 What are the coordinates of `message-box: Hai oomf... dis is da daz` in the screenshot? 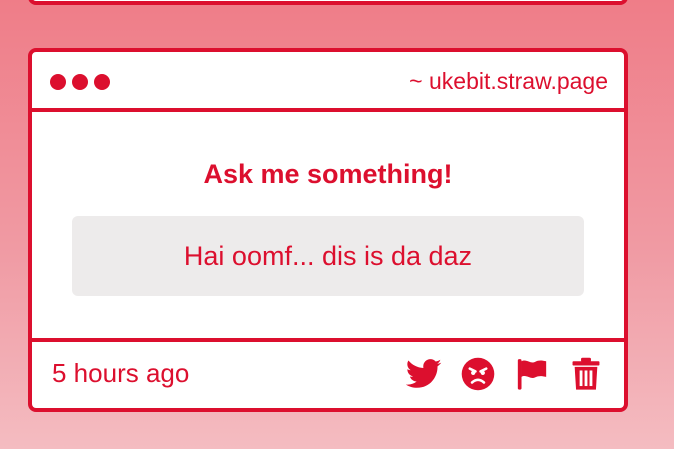 It's located at (328, 256).